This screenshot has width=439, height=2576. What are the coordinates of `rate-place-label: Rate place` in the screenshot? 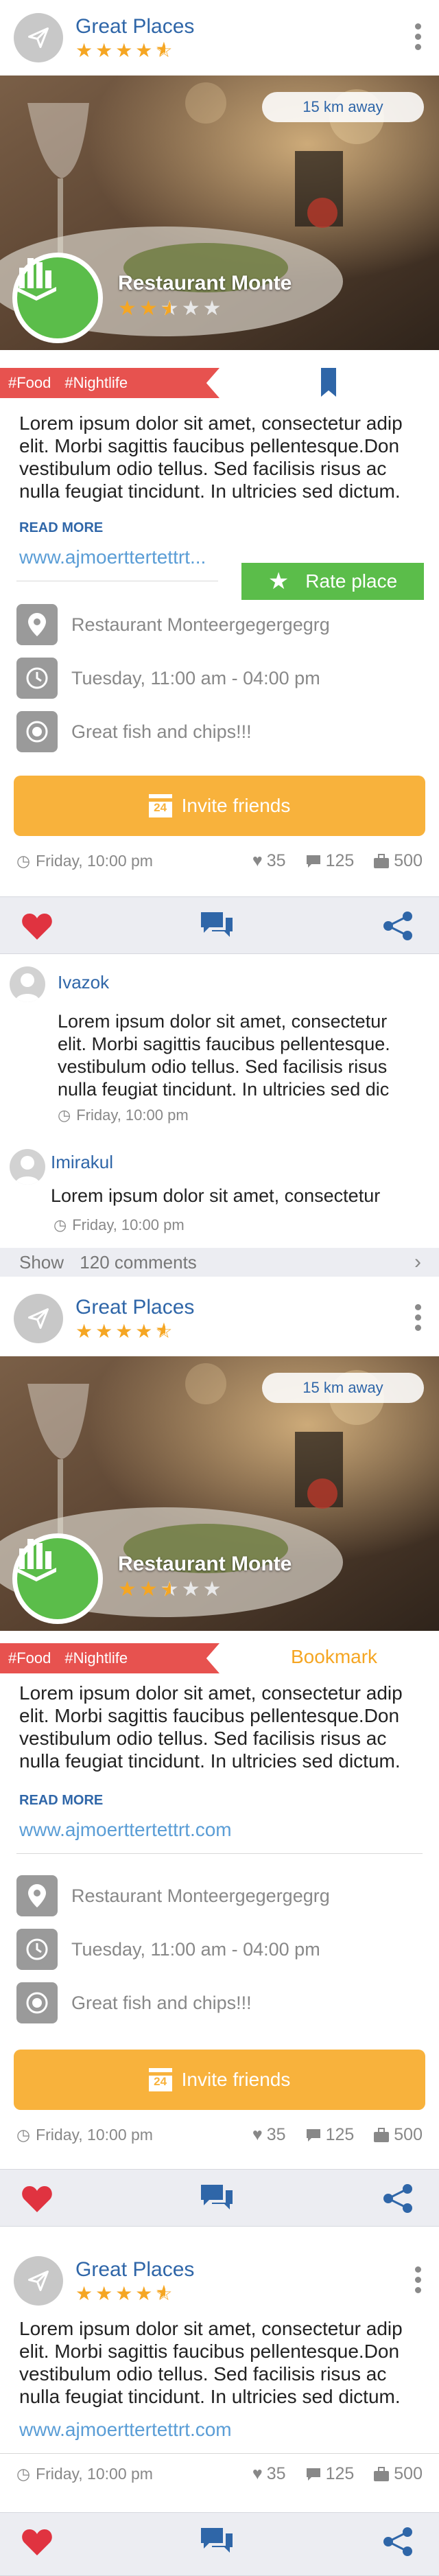 It's located at (351, 581).